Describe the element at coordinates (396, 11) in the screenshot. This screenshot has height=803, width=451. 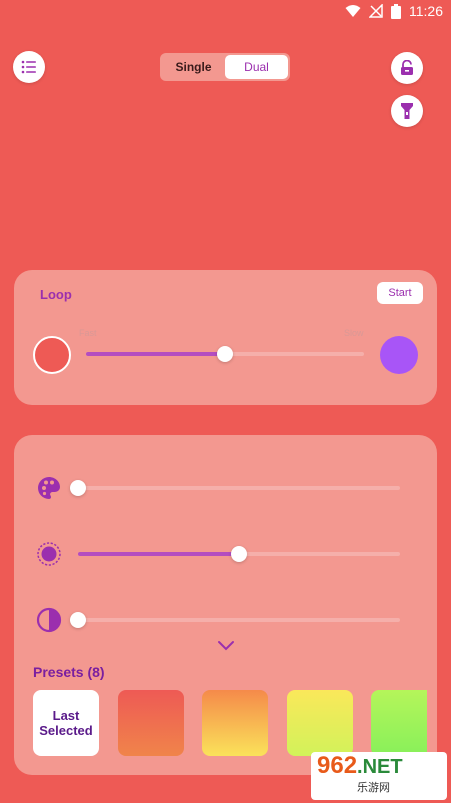
I see `battery-icon` at that location.